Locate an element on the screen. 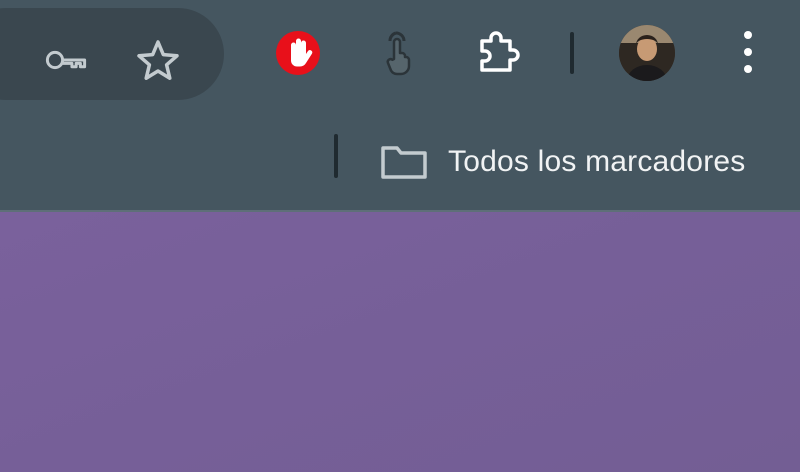 The width and height of the screenshot is (800, 472). three-dots-vertical-icon is located at coordinates (748, 52).